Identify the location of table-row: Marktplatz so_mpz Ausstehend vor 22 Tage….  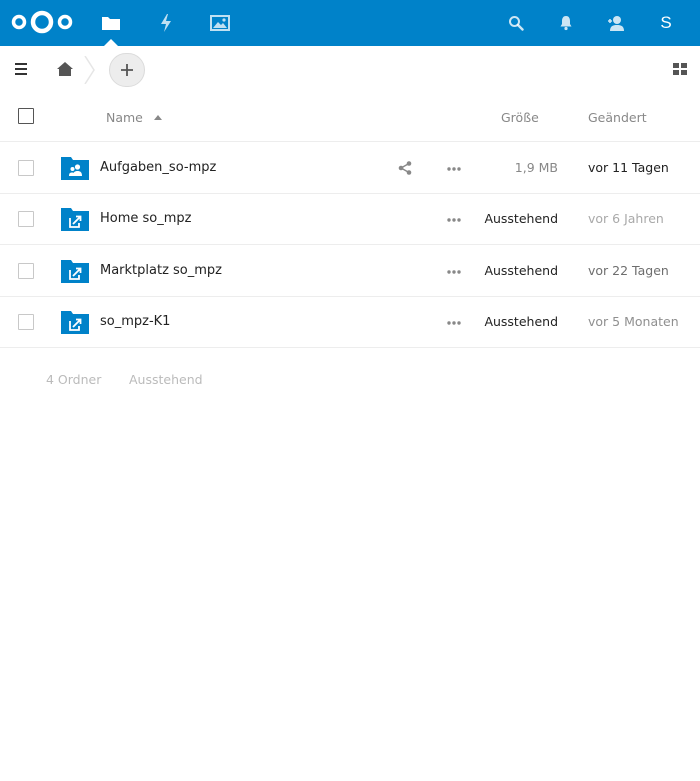
(350, 271).